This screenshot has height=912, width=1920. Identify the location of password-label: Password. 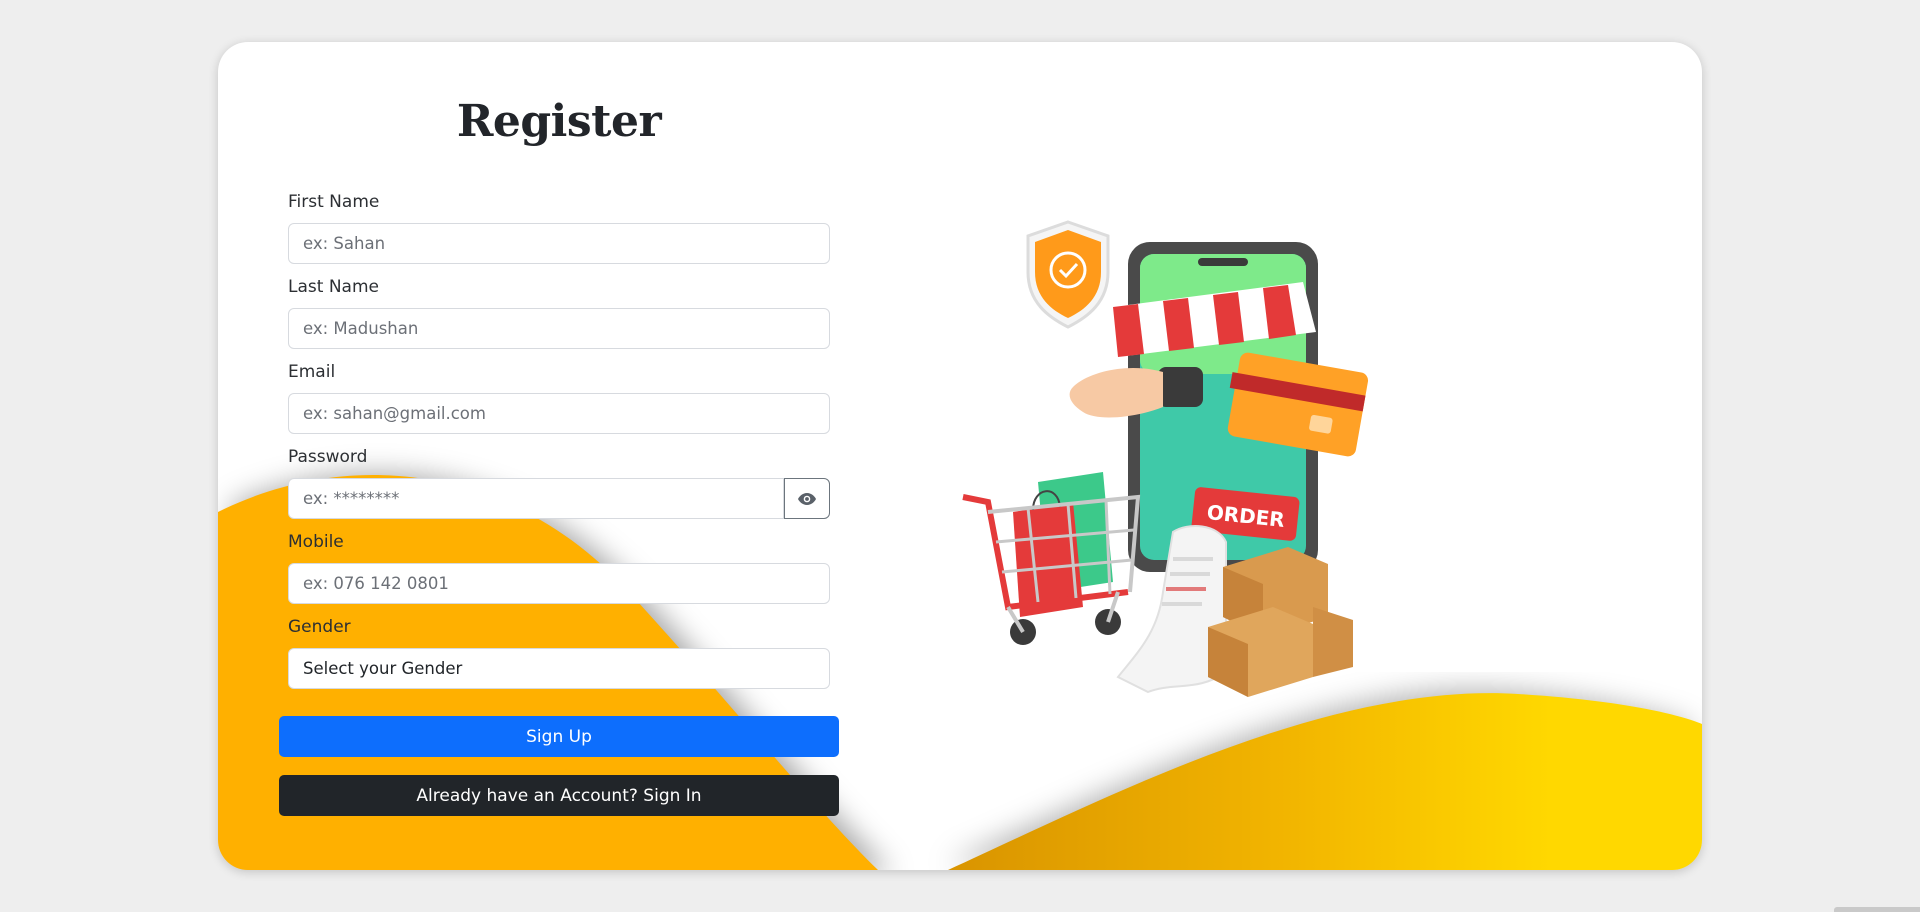
(328, 457).